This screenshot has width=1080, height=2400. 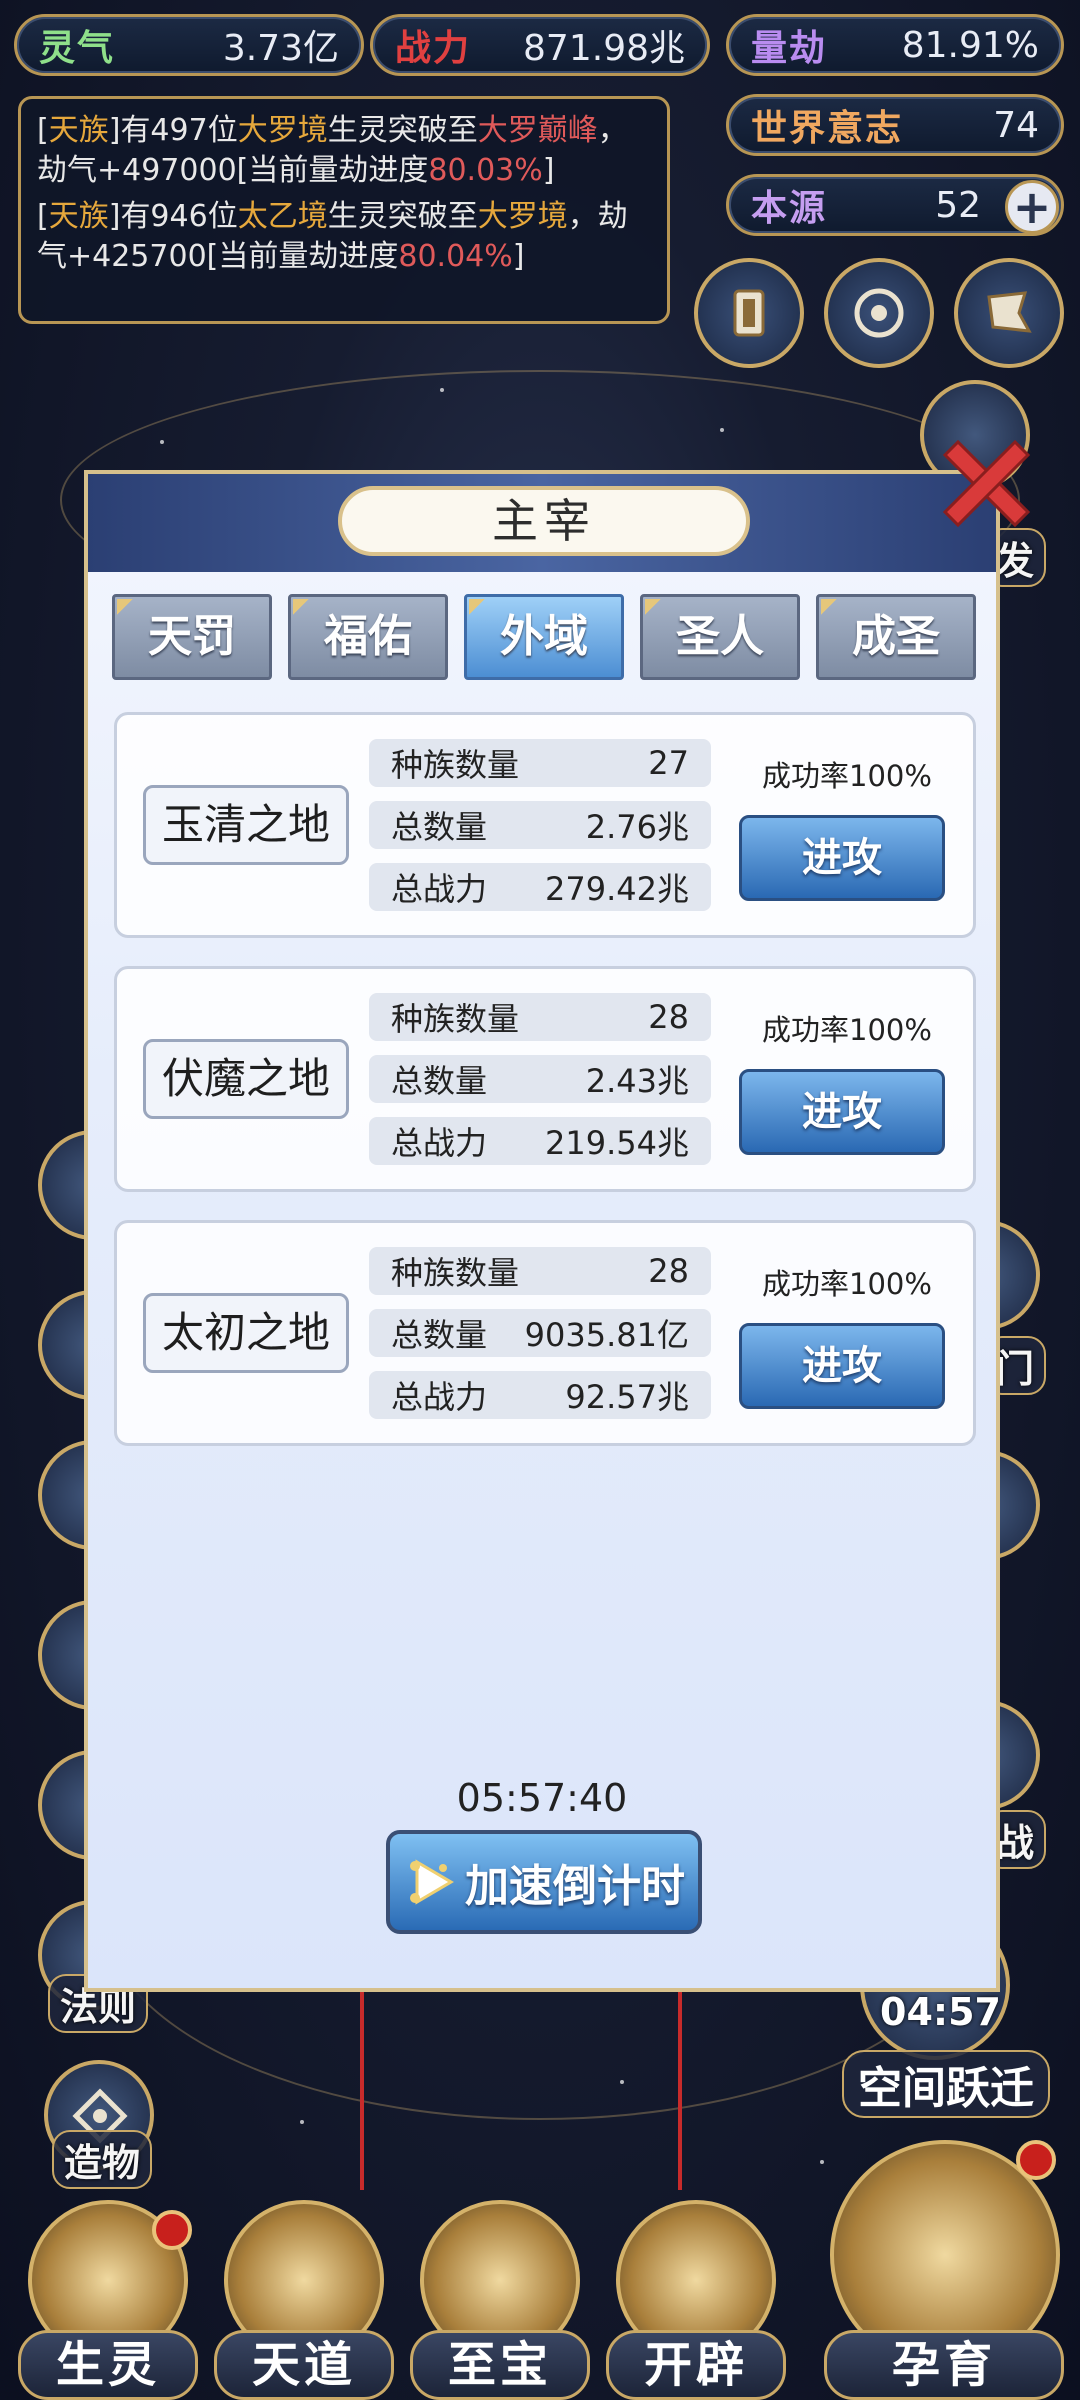 What do you see at coordinates (540, 763) in the screenshot?
I see `race-count-row: 种族数量 27` at bounding box center [540, 763].